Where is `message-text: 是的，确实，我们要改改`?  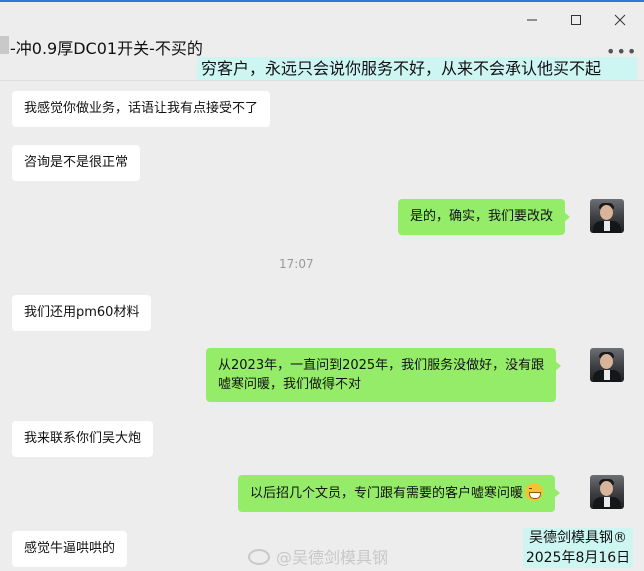 message-text: 是的，确实，我们要改改 is located at coordinates (482, 216).